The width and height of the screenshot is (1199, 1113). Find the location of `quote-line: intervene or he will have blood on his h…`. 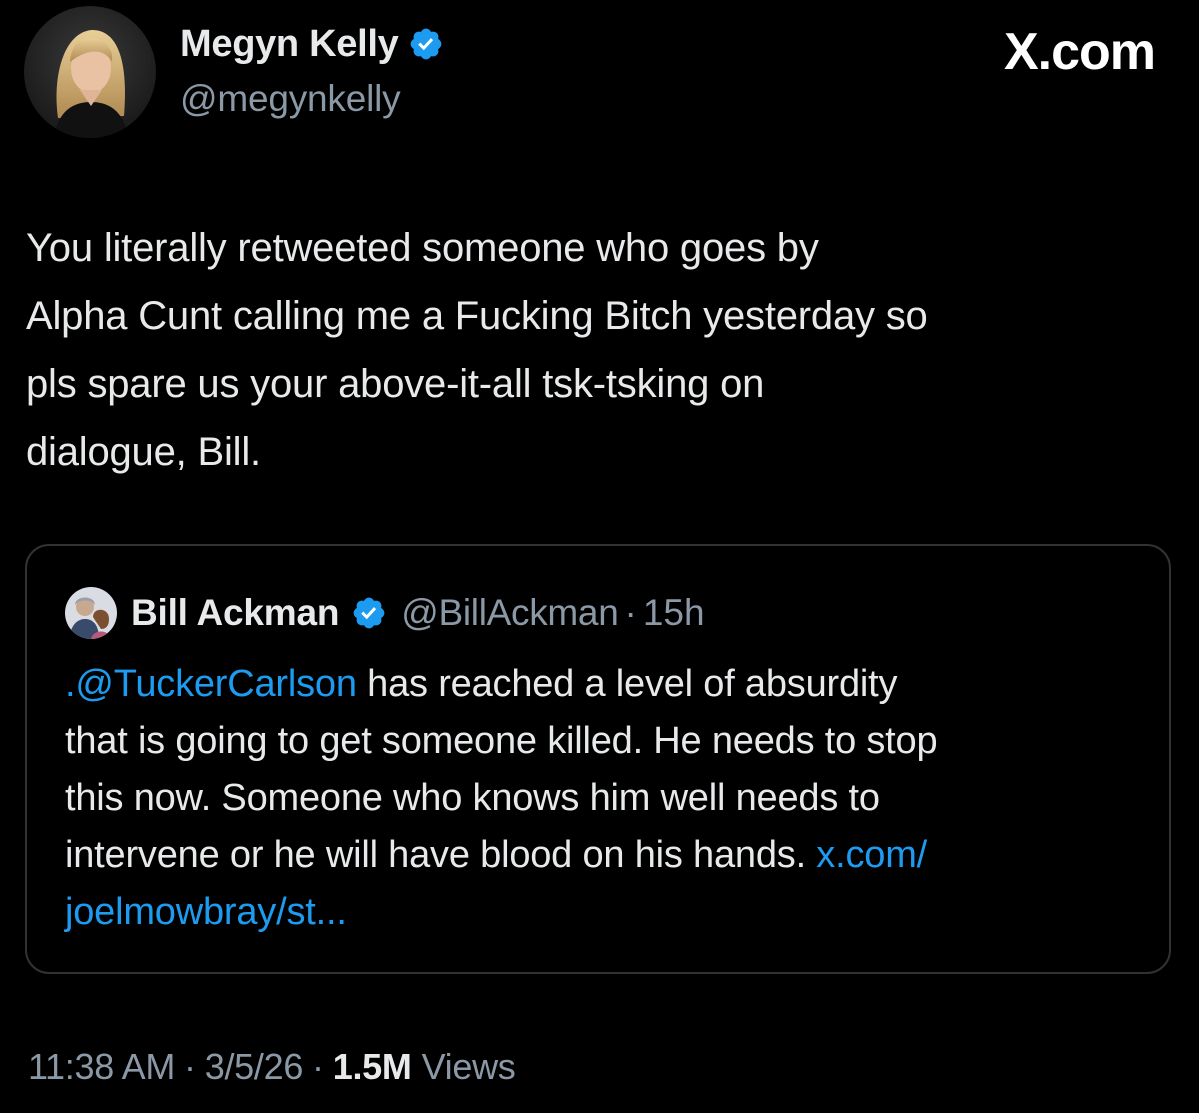

quote-line: intervene or he will have blood on his h… is located at coordinates (610, 855).